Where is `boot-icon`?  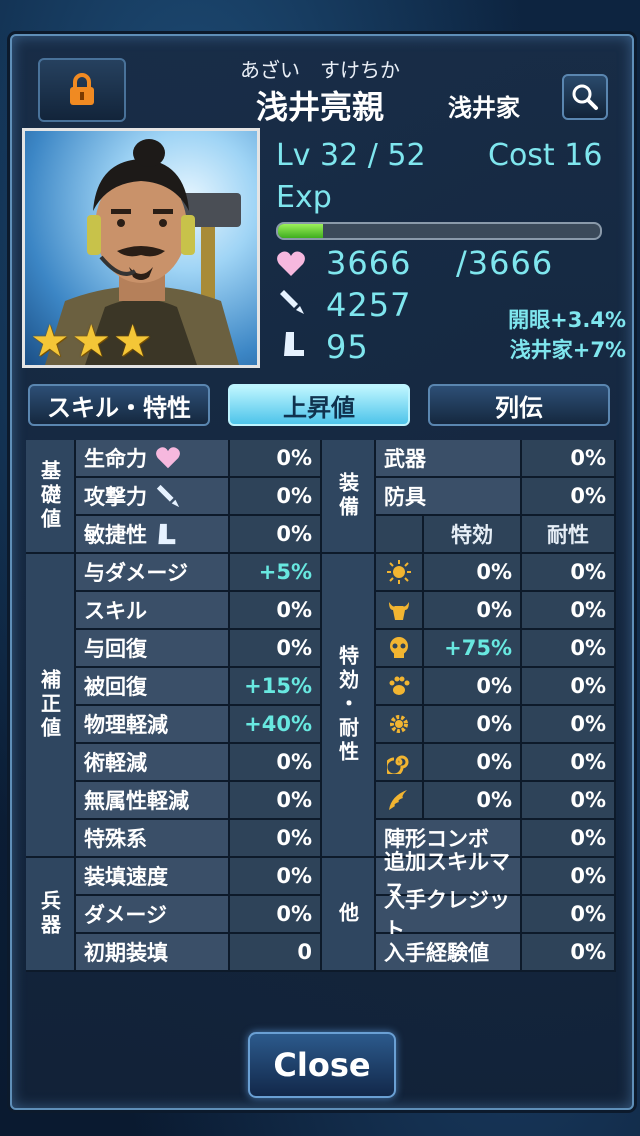
boot-icon is located at coordinates (166, 534).